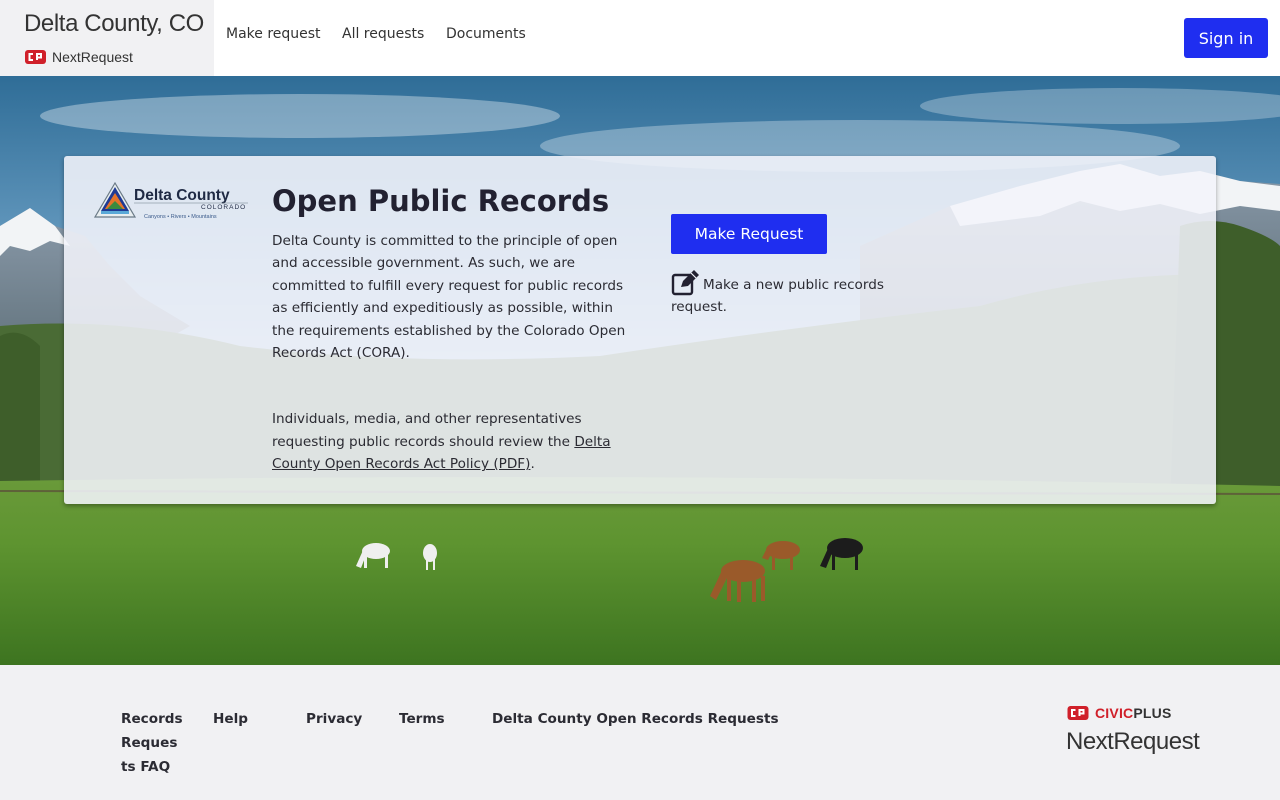  I want to click on footer-link-help: Help, so click(230, 719).